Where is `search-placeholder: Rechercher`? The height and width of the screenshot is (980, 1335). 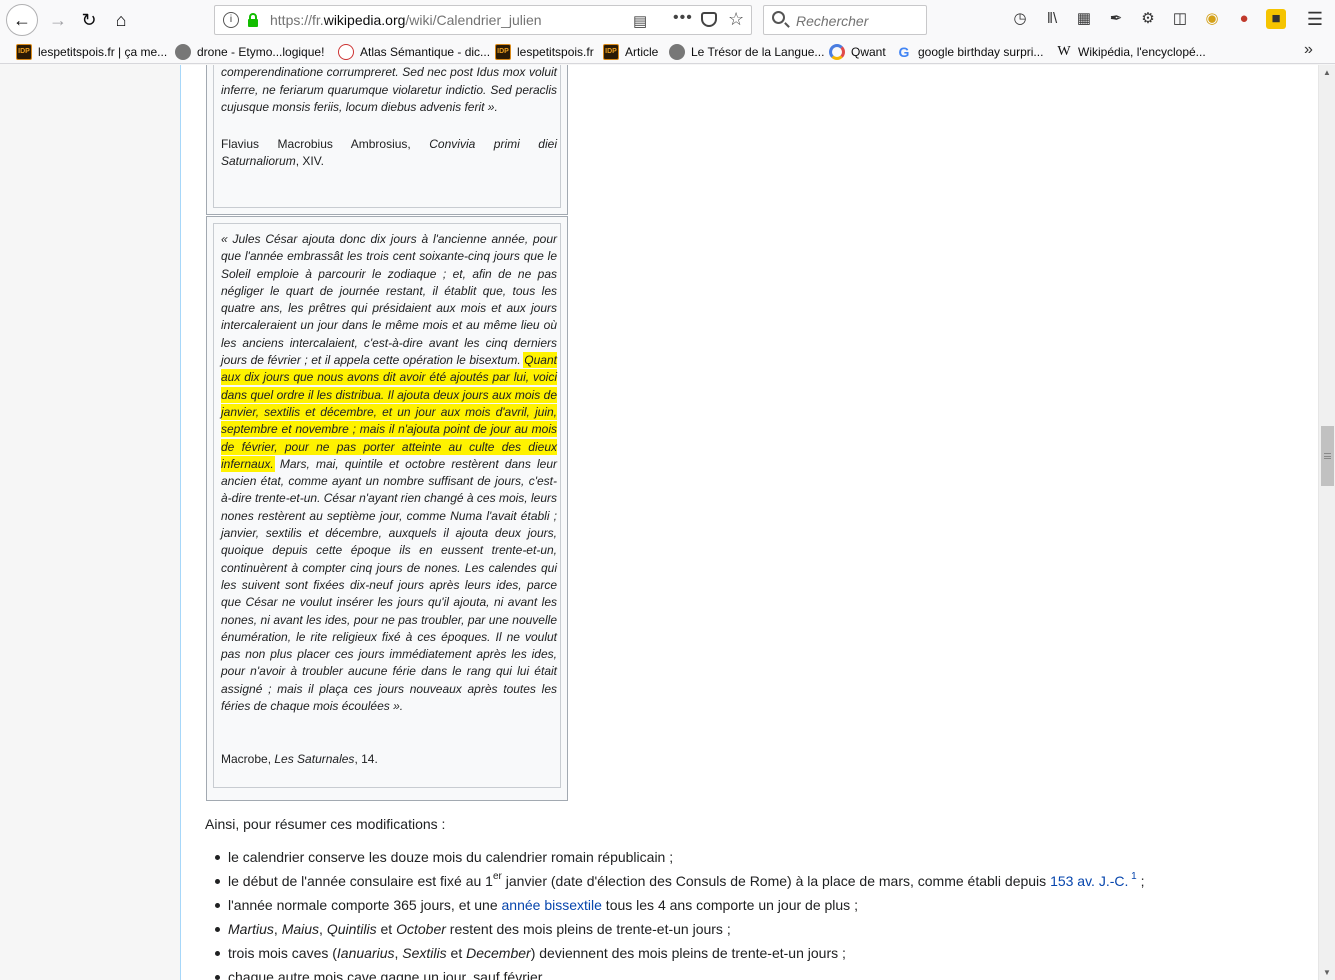
search-placeholder: Rechercher is located at coordinates (832, 21).